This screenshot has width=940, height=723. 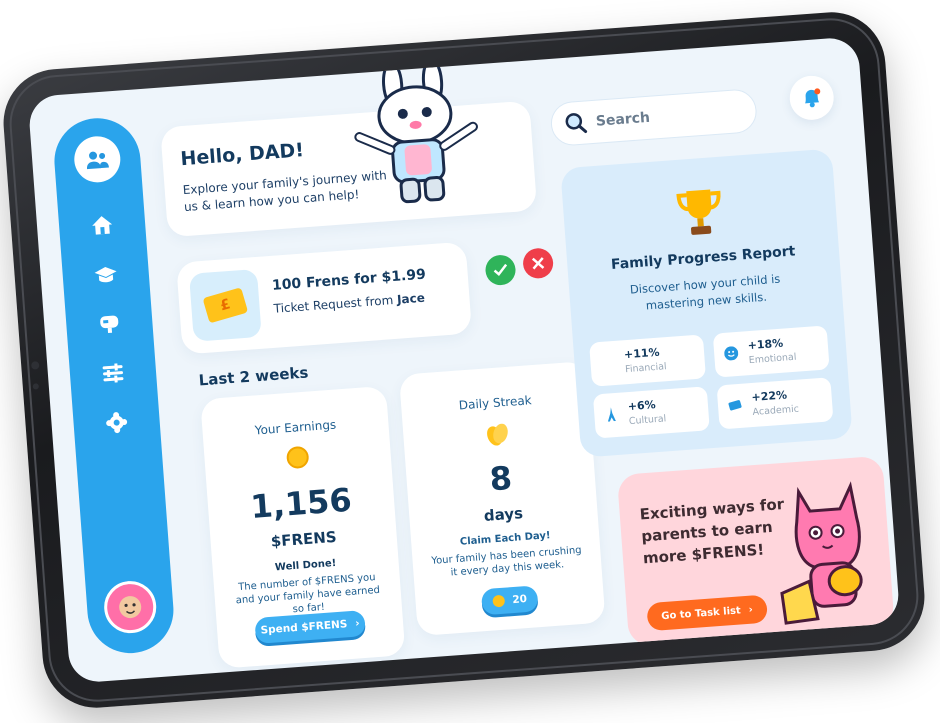 What do you see at coordinates (642, 406) in the screenshot?
I see `metric-value: +6%` at bounding box center [642, 406].